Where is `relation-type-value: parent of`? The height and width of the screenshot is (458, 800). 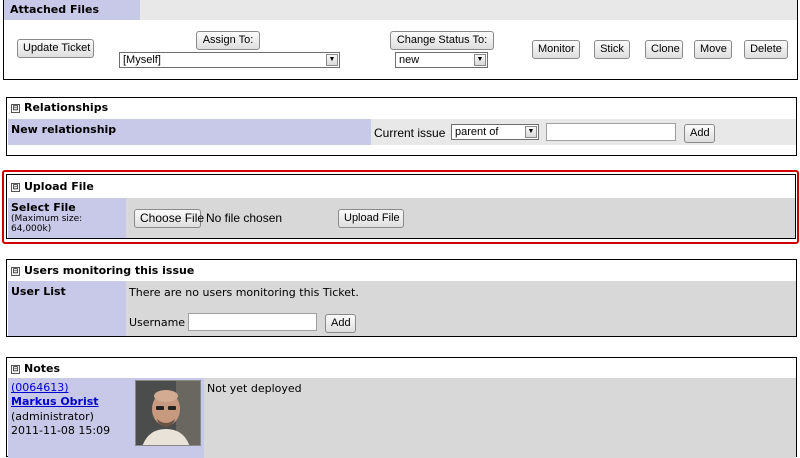
relation-type-value: parent of is located at coordinates (477, 132).